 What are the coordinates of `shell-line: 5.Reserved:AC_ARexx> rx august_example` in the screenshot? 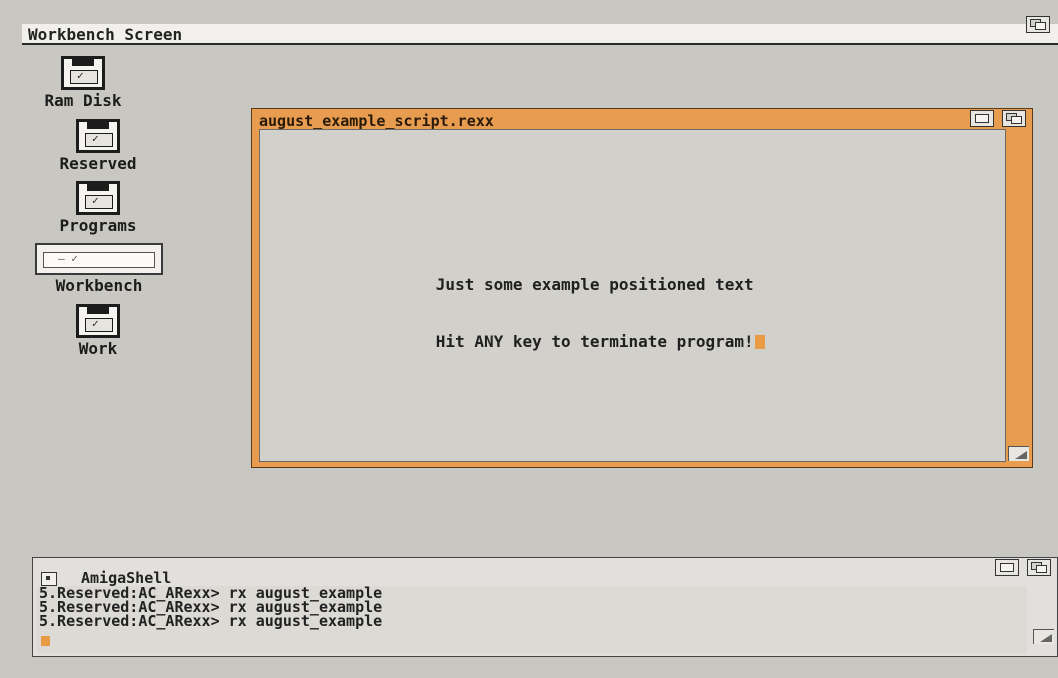 It's located at (211, 621).